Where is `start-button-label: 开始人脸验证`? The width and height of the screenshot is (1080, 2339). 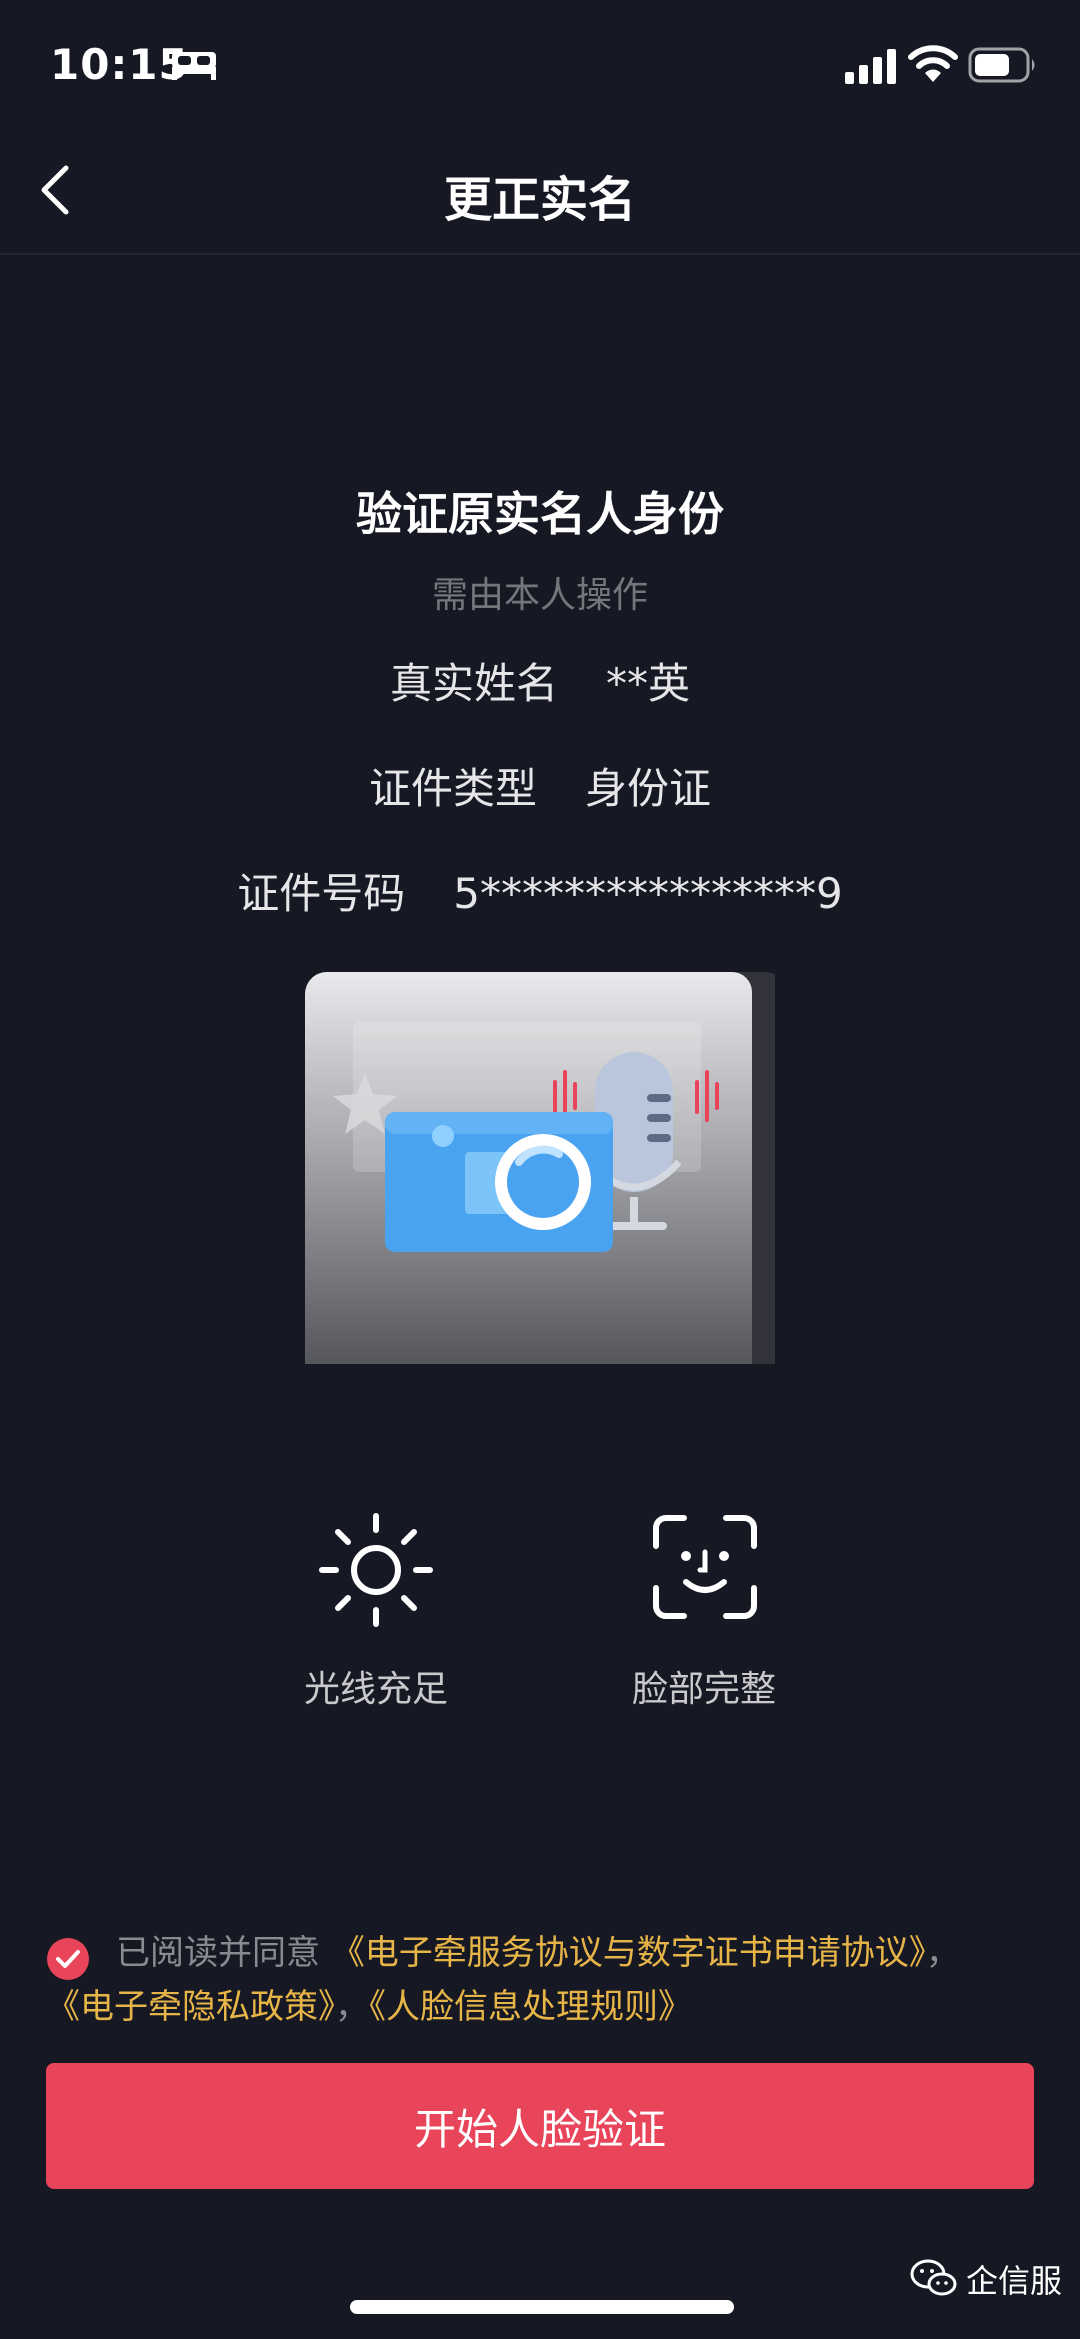 start-button-label: 开始人脸验证 is located at coordinates (539, 2129).